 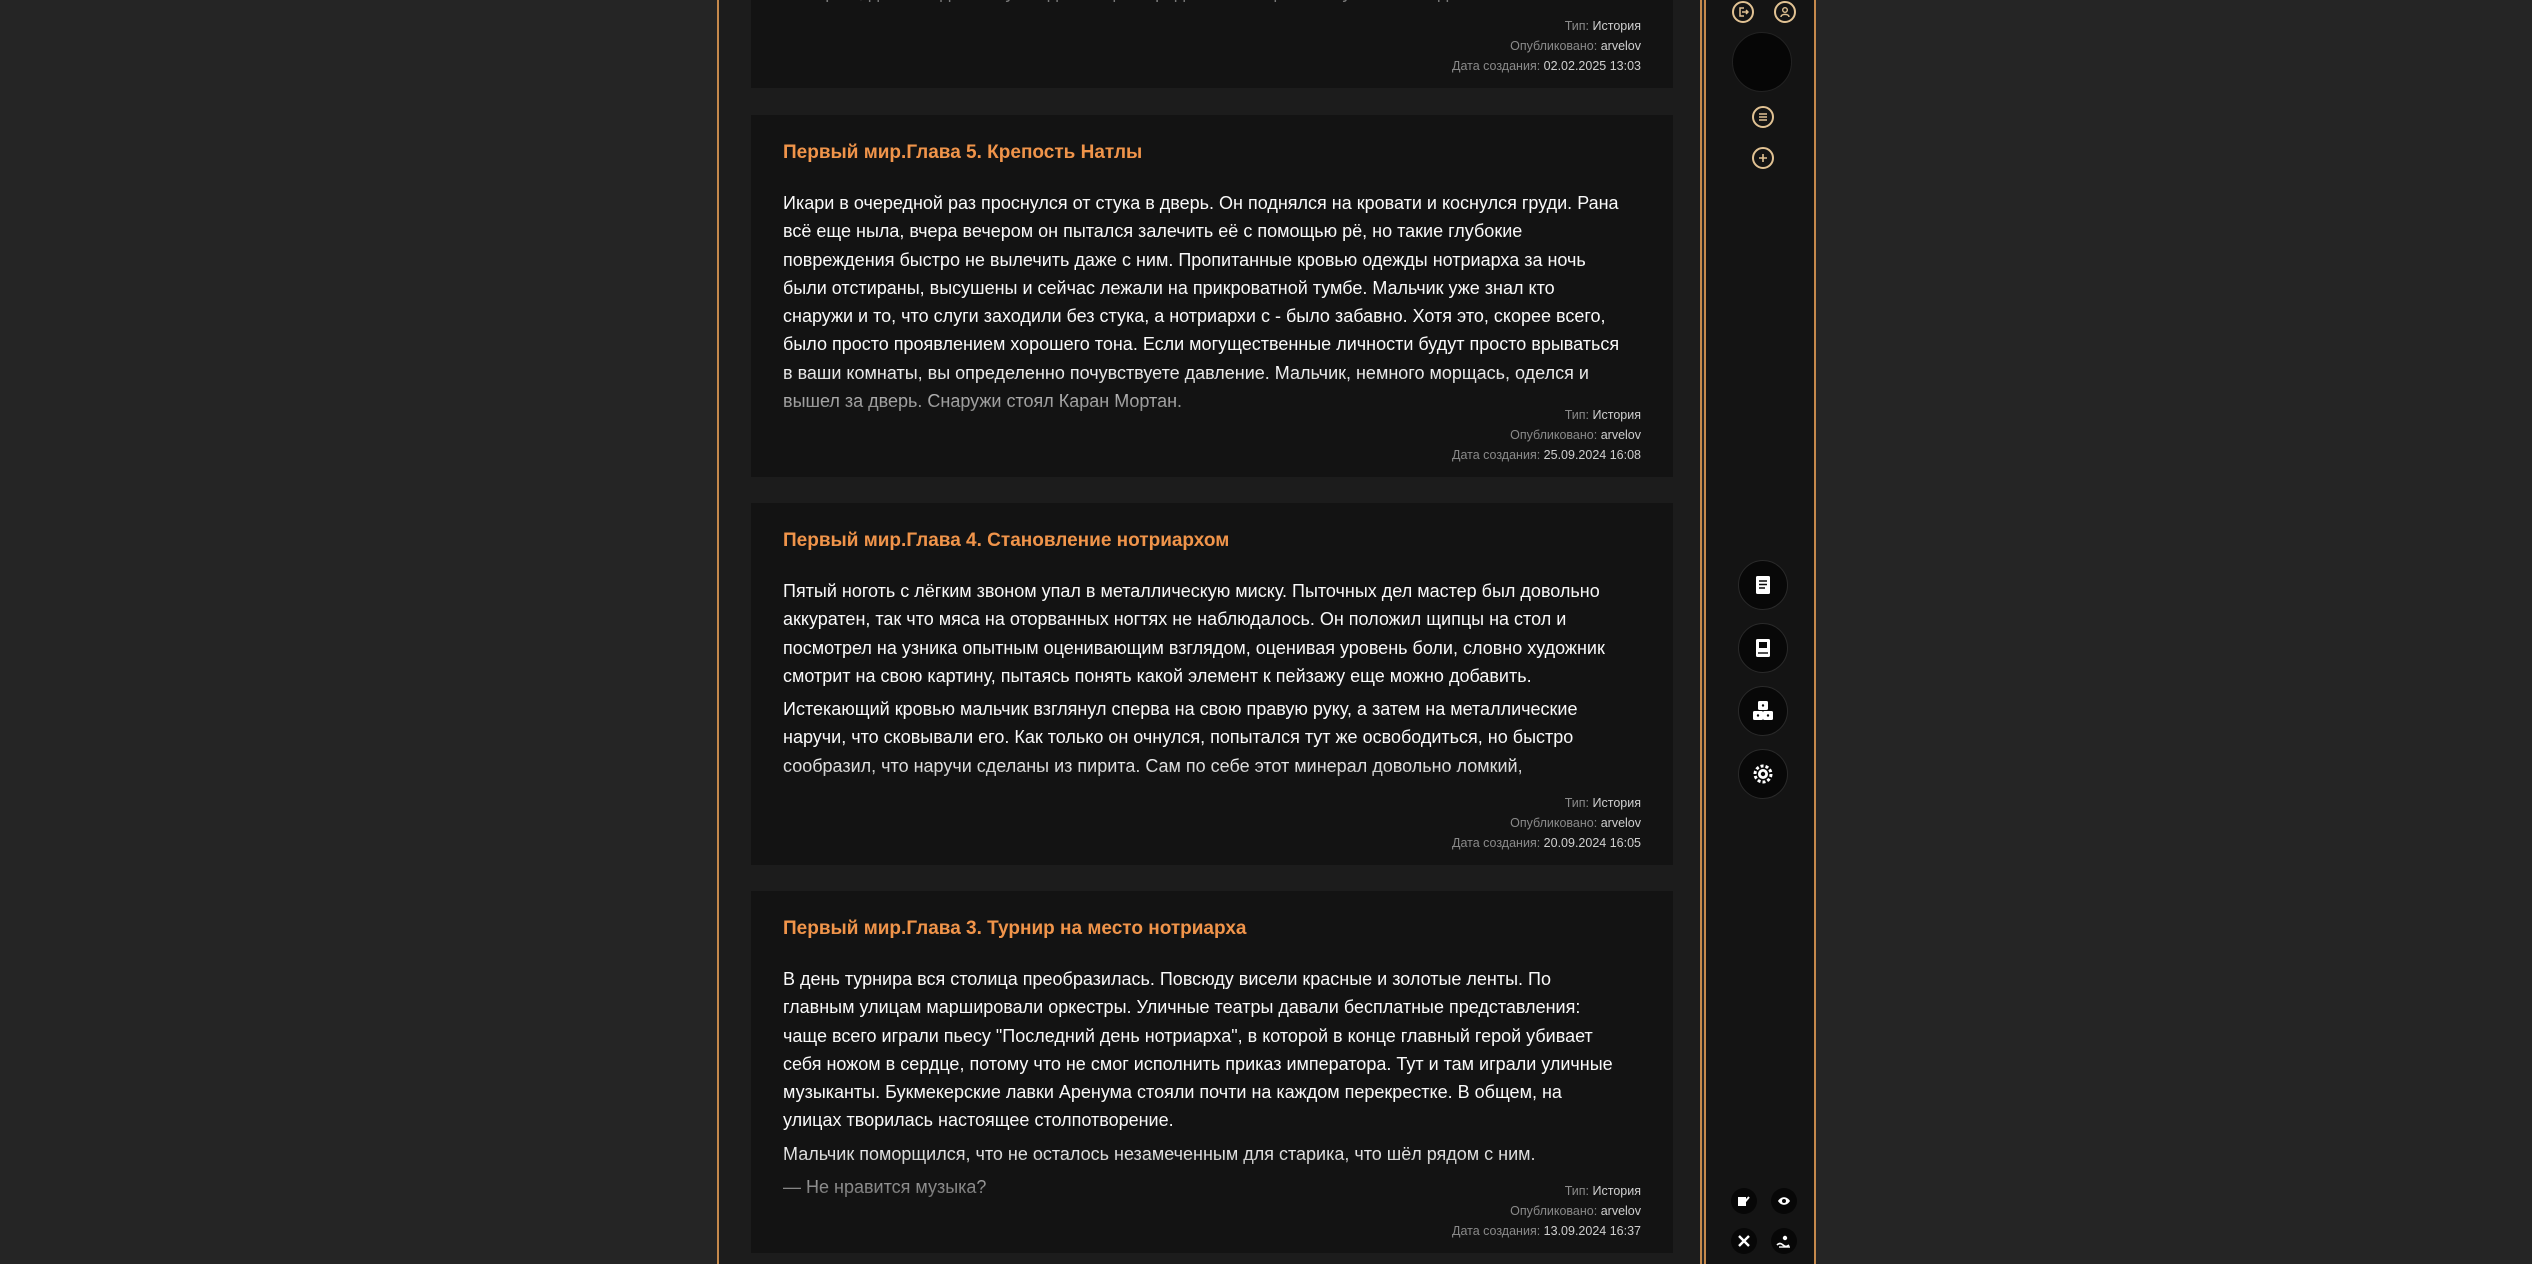 I want to click on dice-button, so click(x=1763, y=711).